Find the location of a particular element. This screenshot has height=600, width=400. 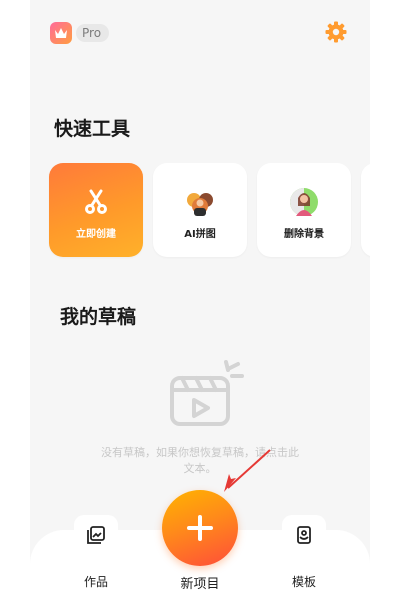

ai-collage-card: AI拼图 is located at coordinates (200, 210).